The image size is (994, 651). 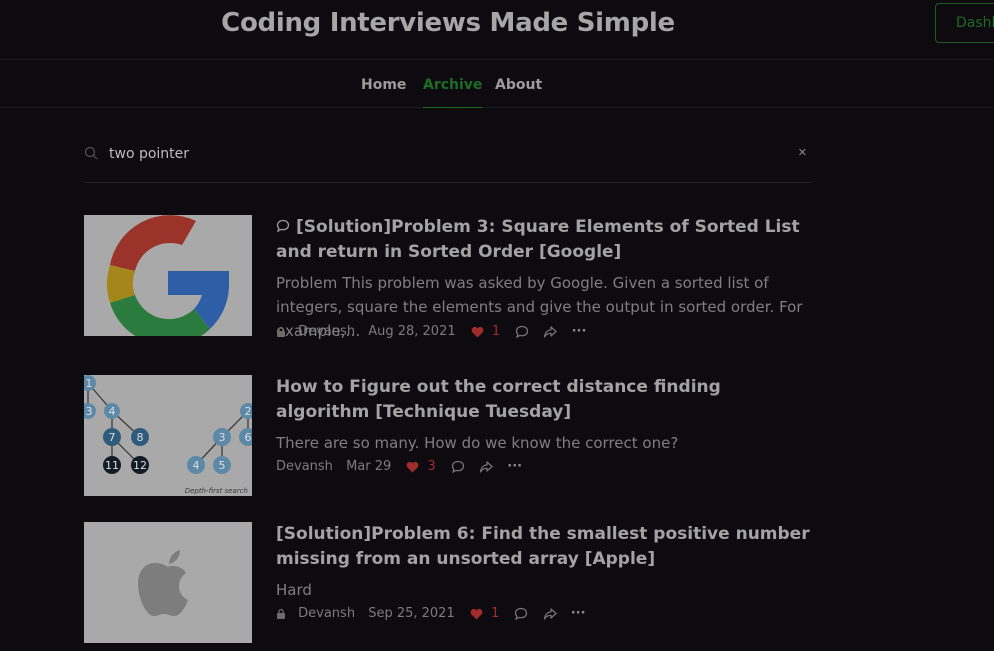 I want to click on tree-node: 11, so click(x=112, y=465).